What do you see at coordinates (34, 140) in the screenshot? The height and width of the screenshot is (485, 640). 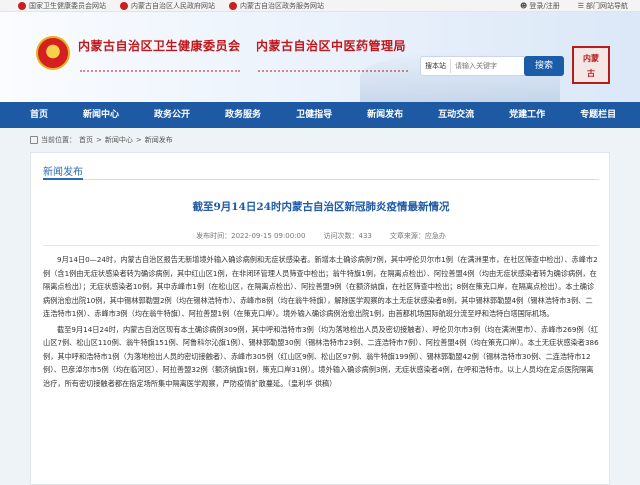 I see `home-icon` at bounding box center [34, 140].